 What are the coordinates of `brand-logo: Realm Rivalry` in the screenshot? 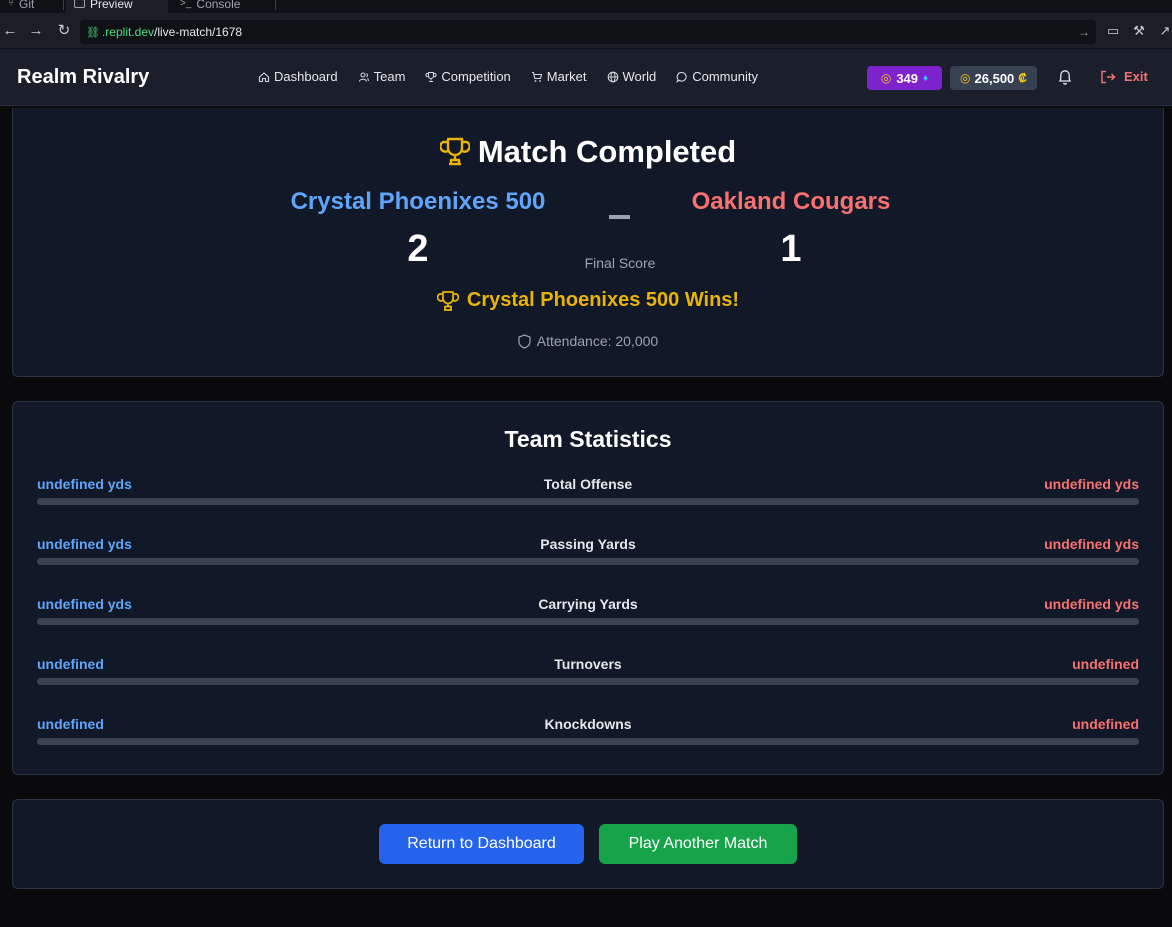 It's located at (83, 77).